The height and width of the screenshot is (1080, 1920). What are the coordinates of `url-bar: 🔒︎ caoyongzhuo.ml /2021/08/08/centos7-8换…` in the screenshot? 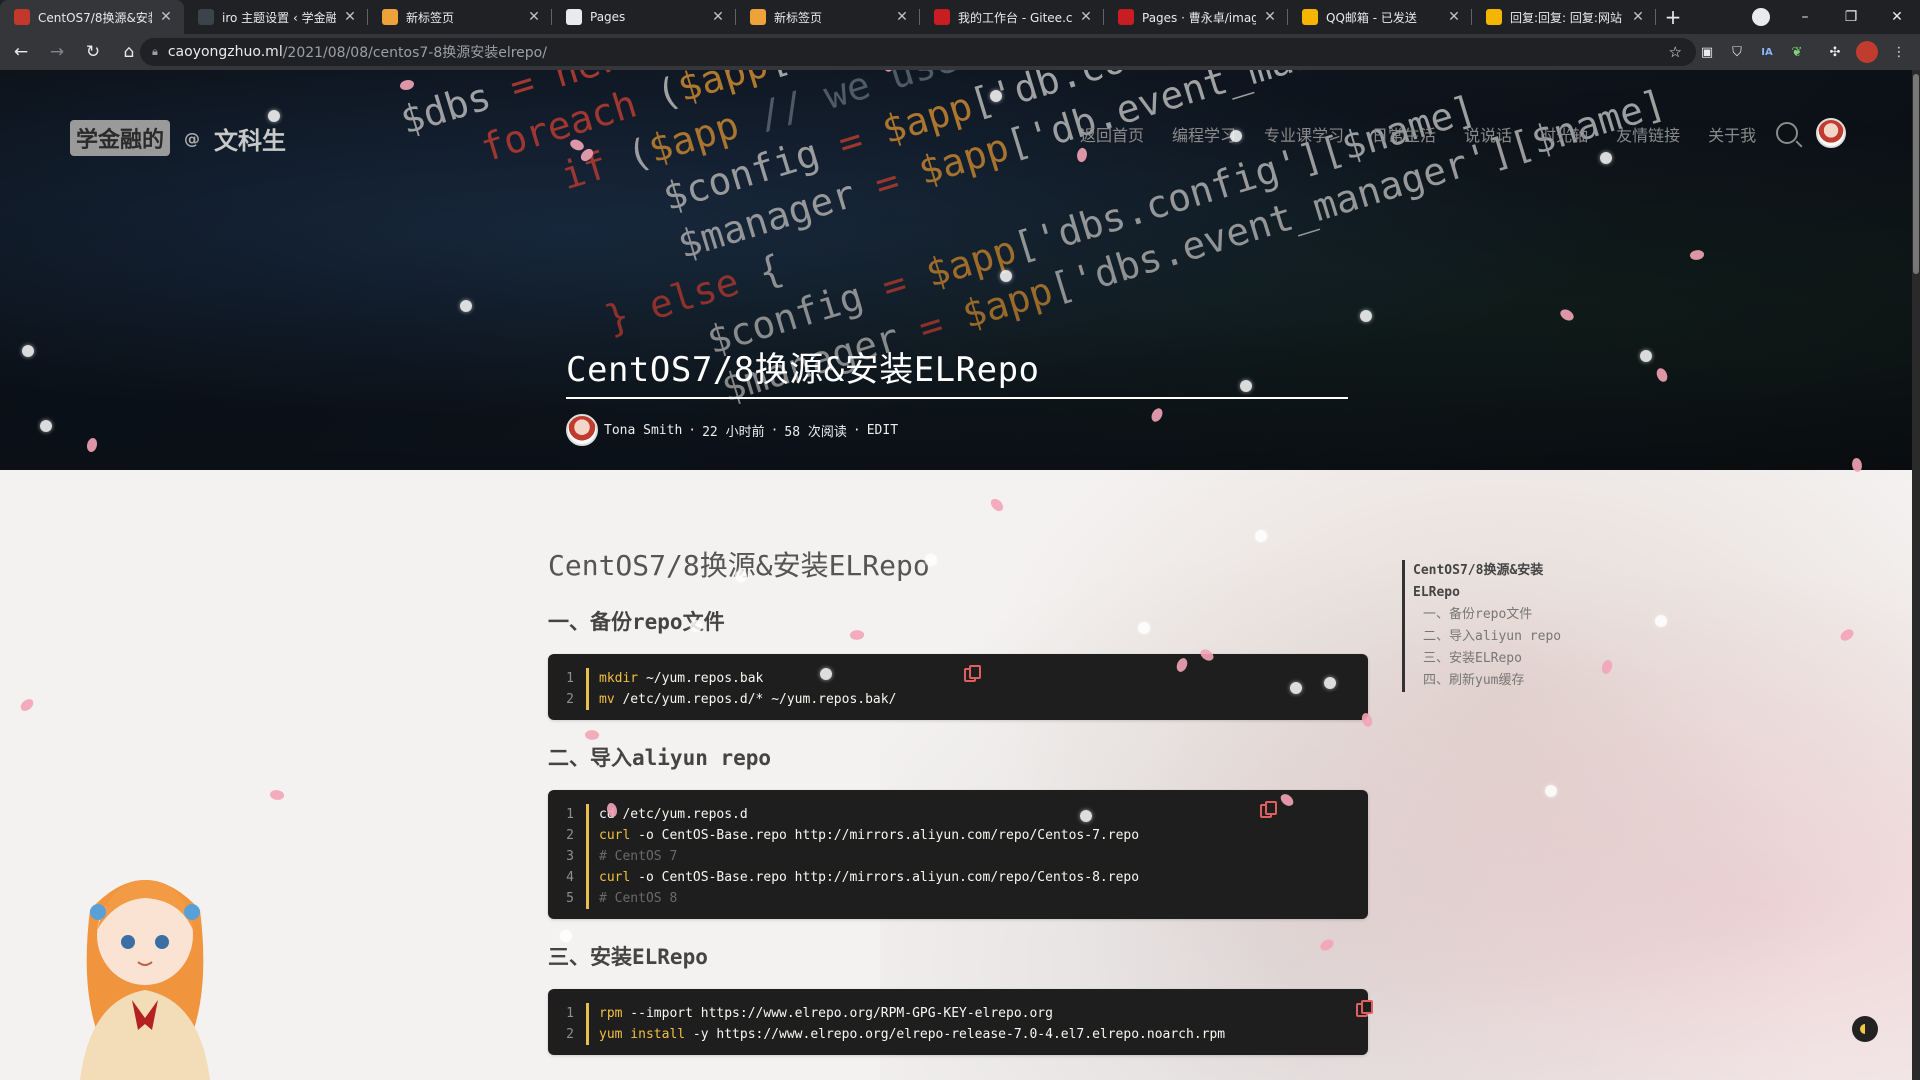 It's located at (918, 52).